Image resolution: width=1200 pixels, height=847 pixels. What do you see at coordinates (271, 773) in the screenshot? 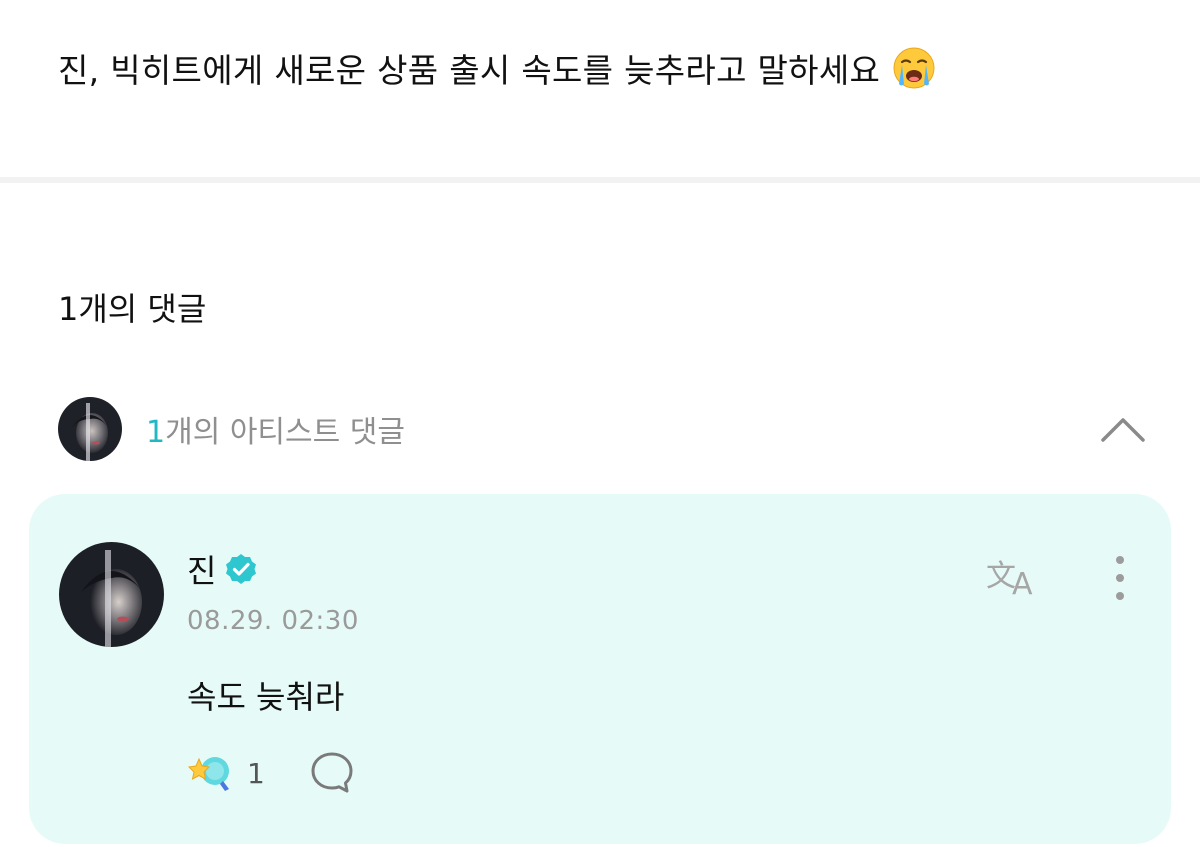
I see `reaction-row: 1` at bounding box center [271, 773].